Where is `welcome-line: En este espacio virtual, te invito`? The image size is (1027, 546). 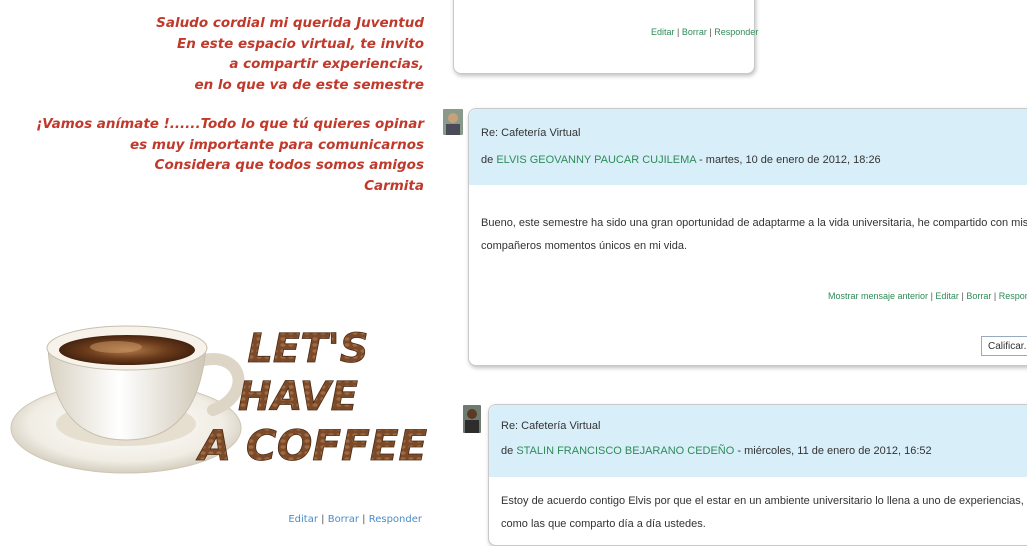
welcome-line: En este espacio virtual, te invito is located at coordinates (300, 43).